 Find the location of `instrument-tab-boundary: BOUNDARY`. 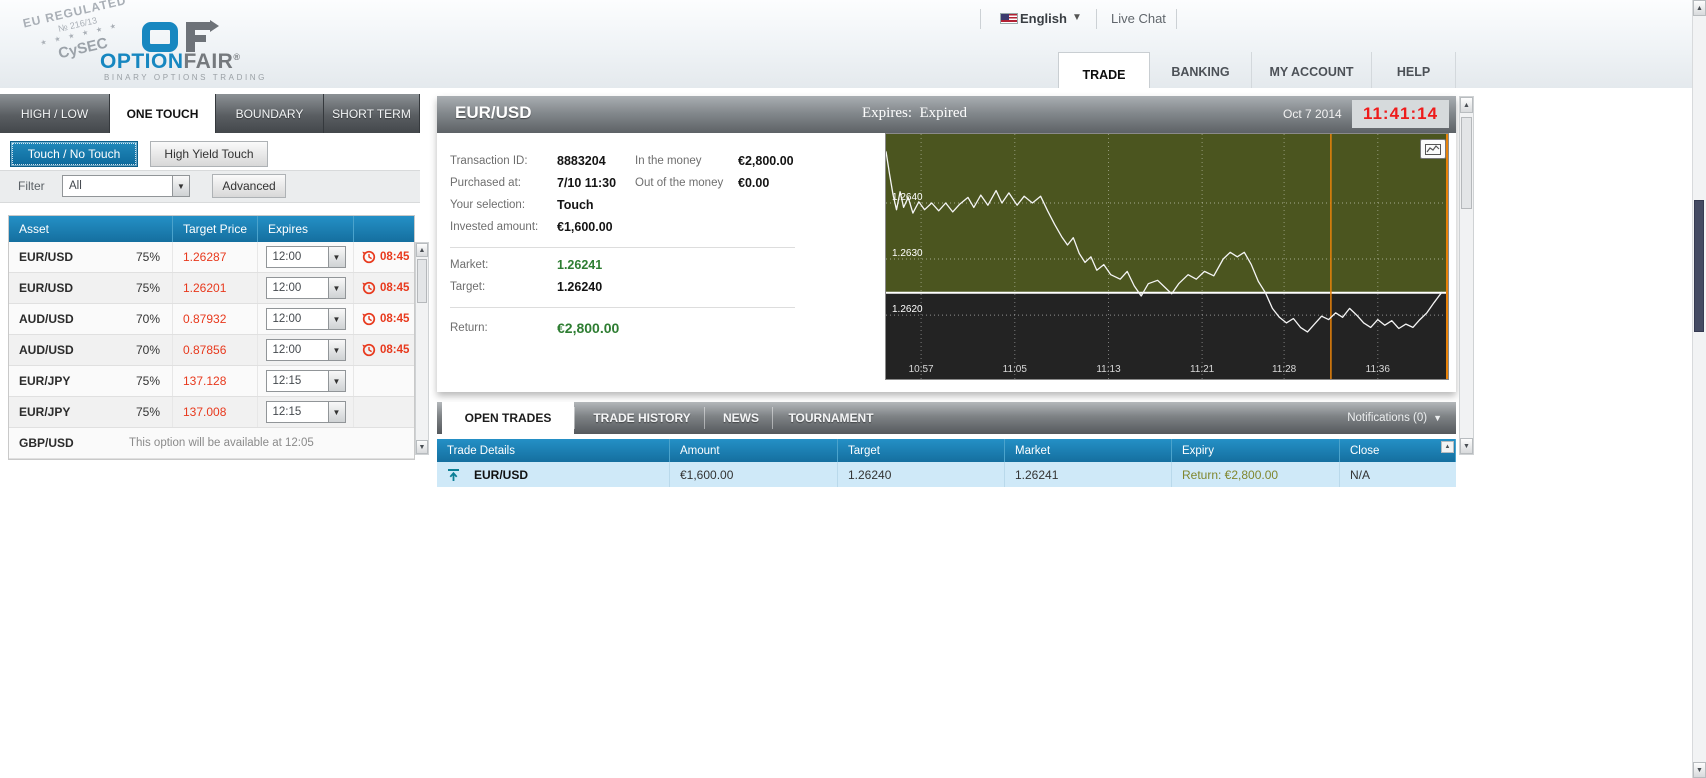

instrument-tab-boundary: BOUNDARY is located at coordinates (270, 113).